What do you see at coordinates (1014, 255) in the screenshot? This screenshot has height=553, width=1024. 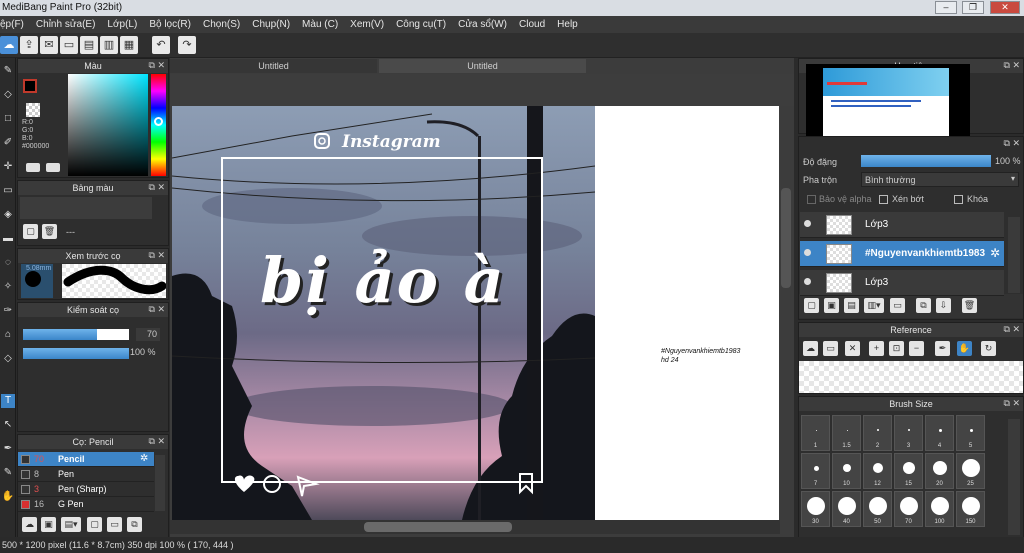 I see `layer-scrollbar` at bounding box center [1014, 255].